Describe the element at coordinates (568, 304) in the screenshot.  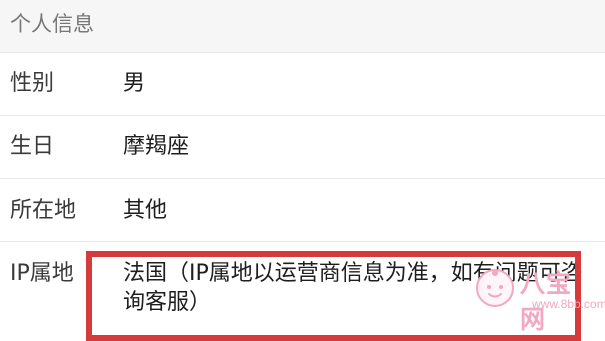
I see `watermark-url: www.8bb.com` at that location.